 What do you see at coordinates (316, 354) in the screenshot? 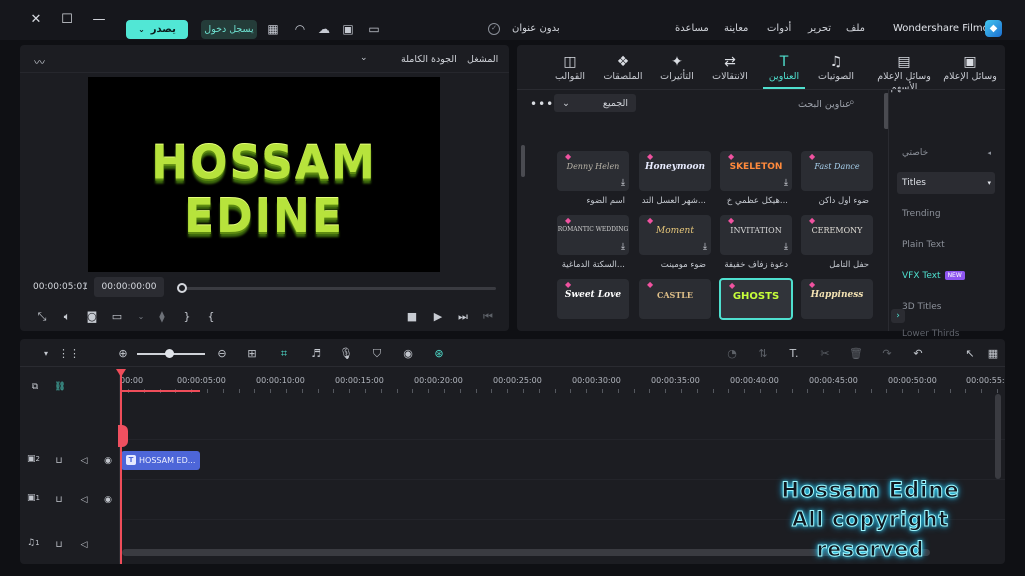
I see `audio-mix-icon: ♬` at bounding box center [316, 354].